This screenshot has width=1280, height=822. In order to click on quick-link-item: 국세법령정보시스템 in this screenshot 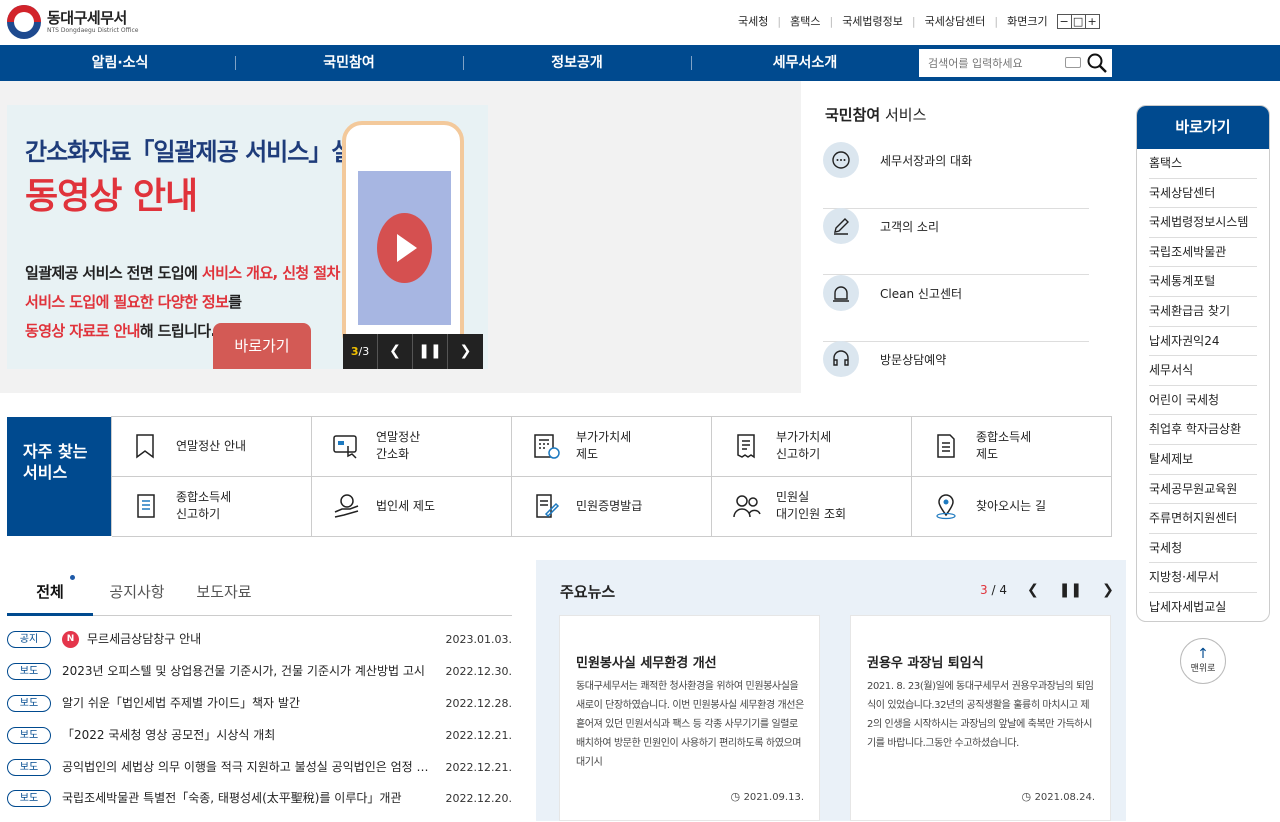, I will do `click(1203, 223)`.